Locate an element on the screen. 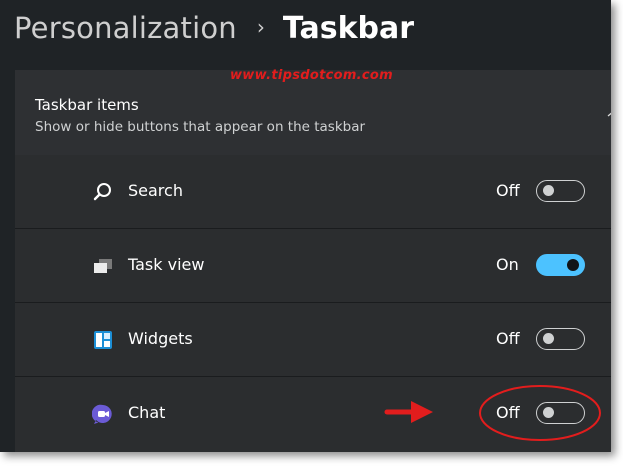 The height and width of the screenshot is (467, 623). search-toggle is located at coordinates (560, 191).